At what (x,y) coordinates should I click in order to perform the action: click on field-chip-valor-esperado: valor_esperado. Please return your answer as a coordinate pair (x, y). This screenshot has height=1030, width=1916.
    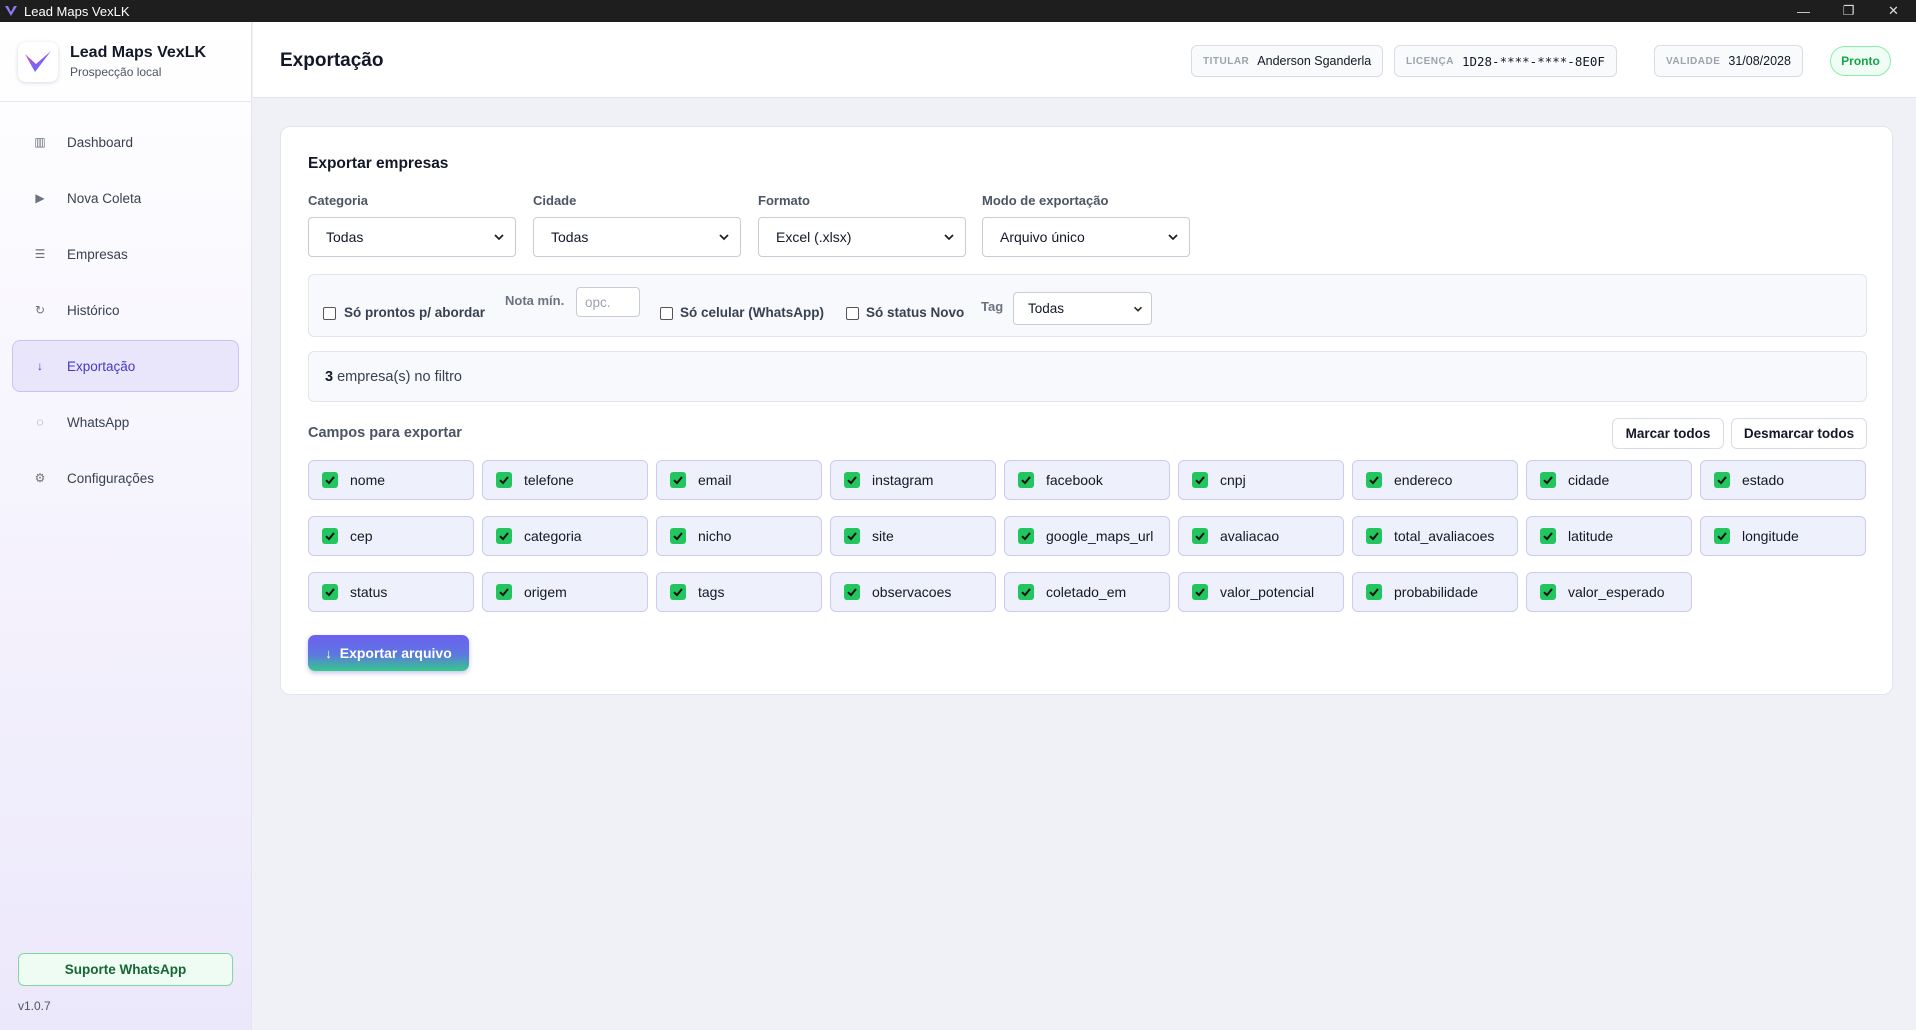
    Looking at the image, I should click on (1609, 592).